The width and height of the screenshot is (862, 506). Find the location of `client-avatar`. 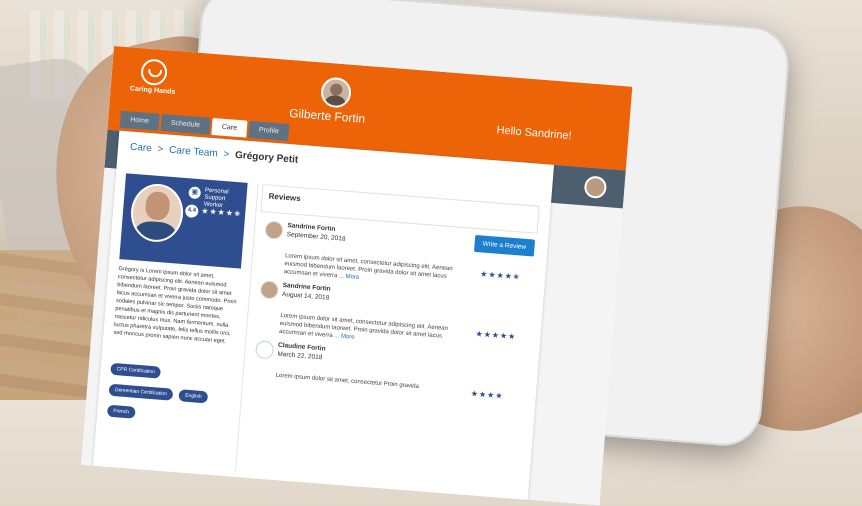

client-avatar is located at coordinates (336, 92).